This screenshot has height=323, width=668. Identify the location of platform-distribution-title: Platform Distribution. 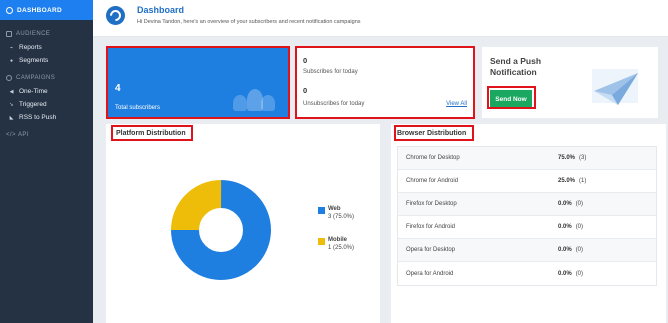
(151, 133).